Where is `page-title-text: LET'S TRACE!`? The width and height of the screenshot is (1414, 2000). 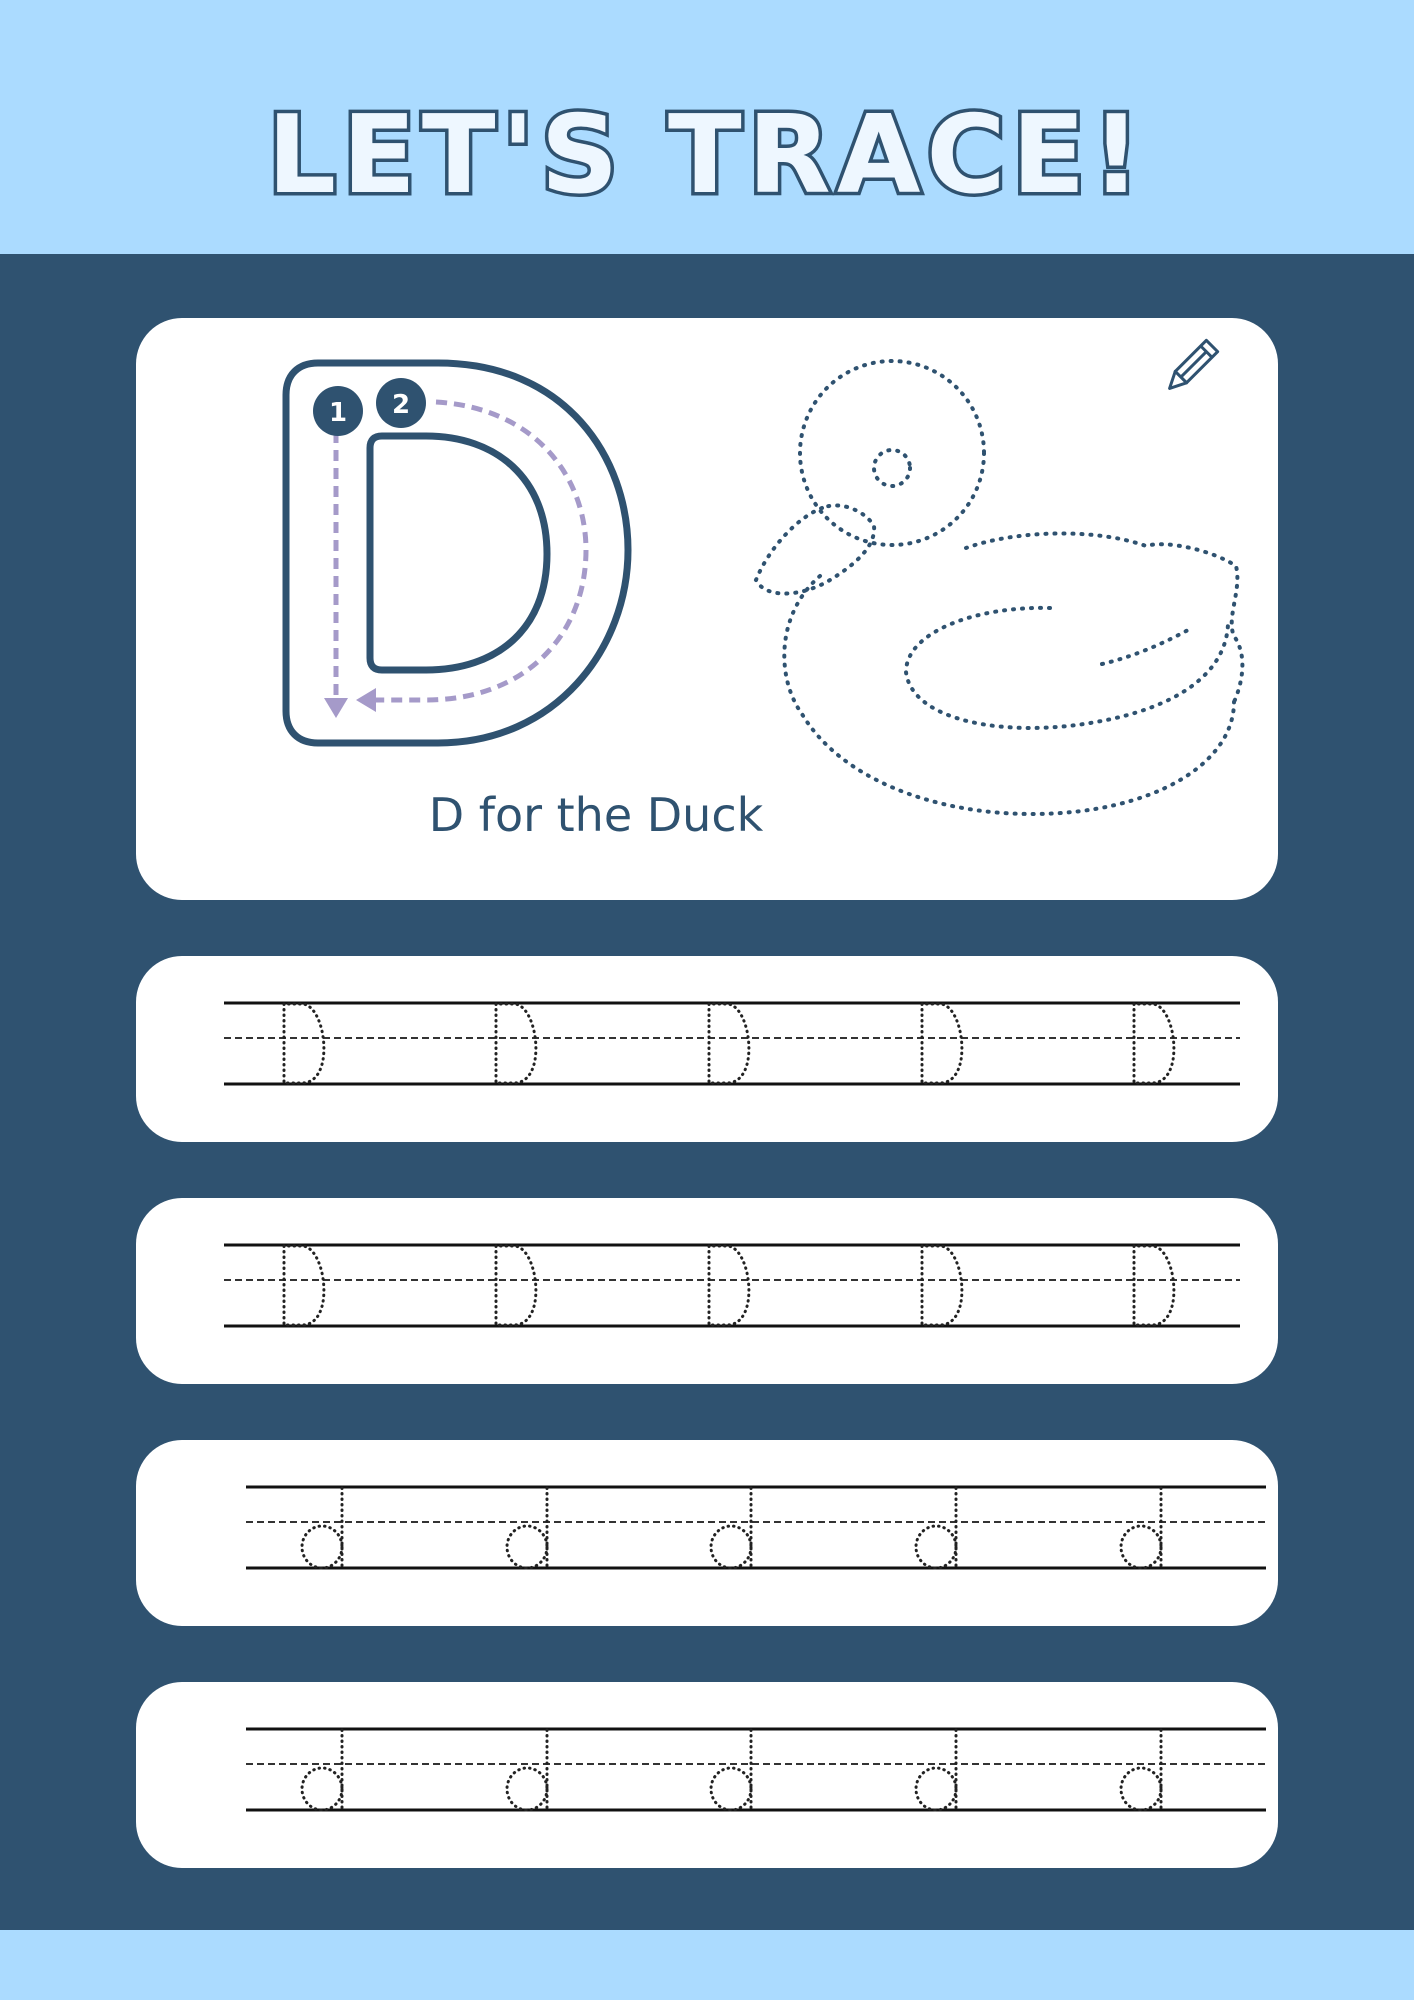 page-title-text: LET'S TRACE! is located at coordinates (706, 155).